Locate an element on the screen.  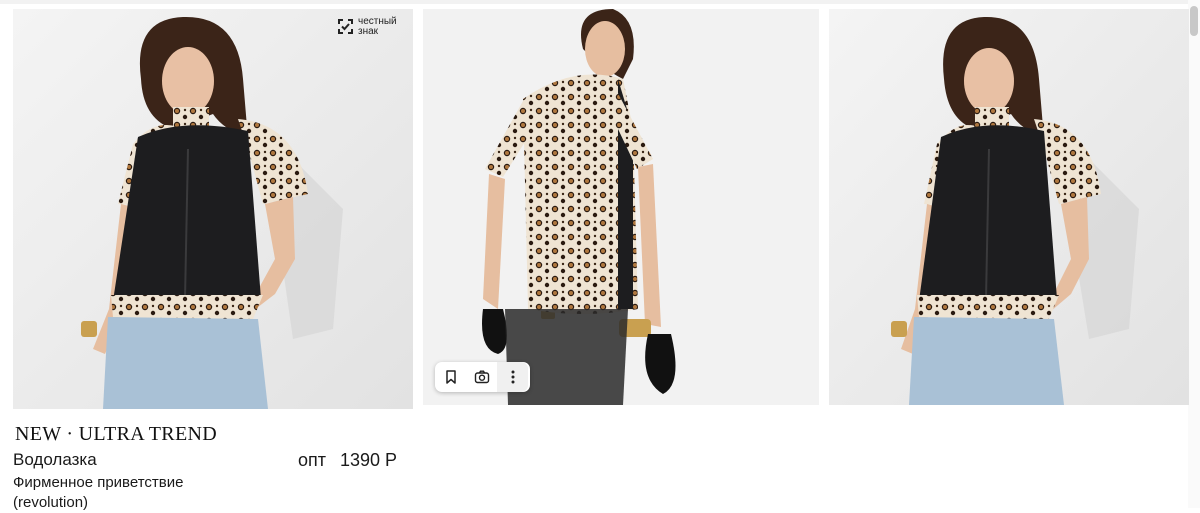
more-options-button is located at coordinates (512, 377).